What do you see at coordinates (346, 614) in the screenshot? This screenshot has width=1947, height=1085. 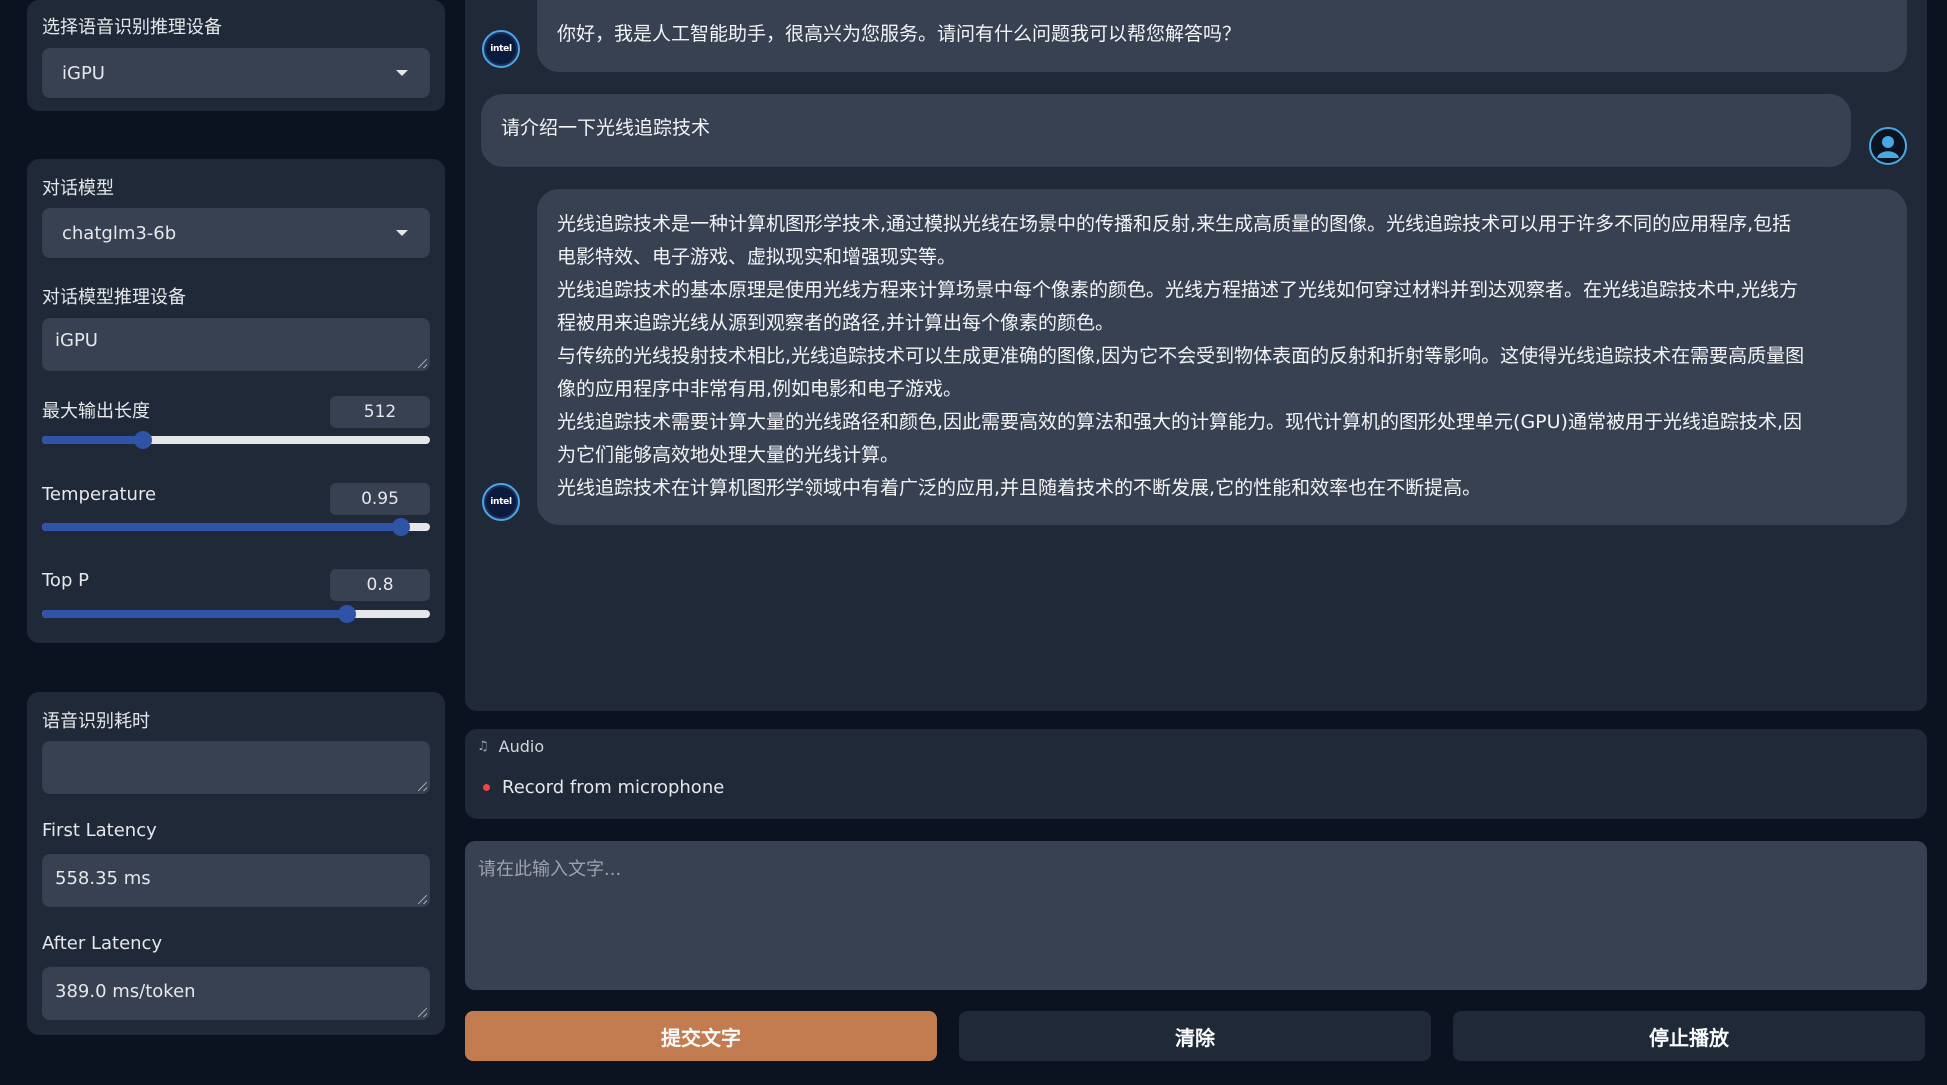 I see `top-p-slider-thumb` at bounding box center [346, 614].